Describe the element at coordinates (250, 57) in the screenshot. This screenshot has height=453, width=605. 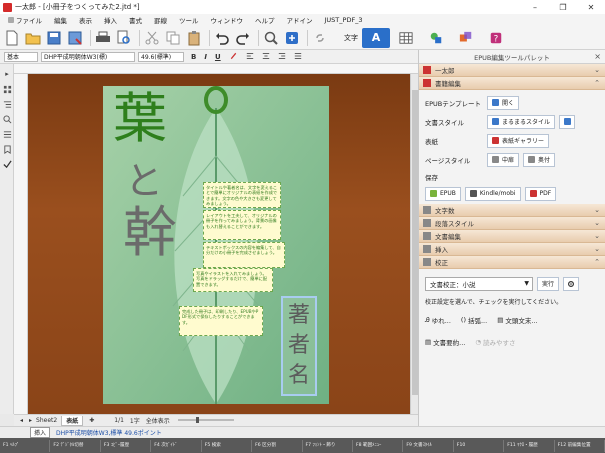
I see `align-left-button` at that location.